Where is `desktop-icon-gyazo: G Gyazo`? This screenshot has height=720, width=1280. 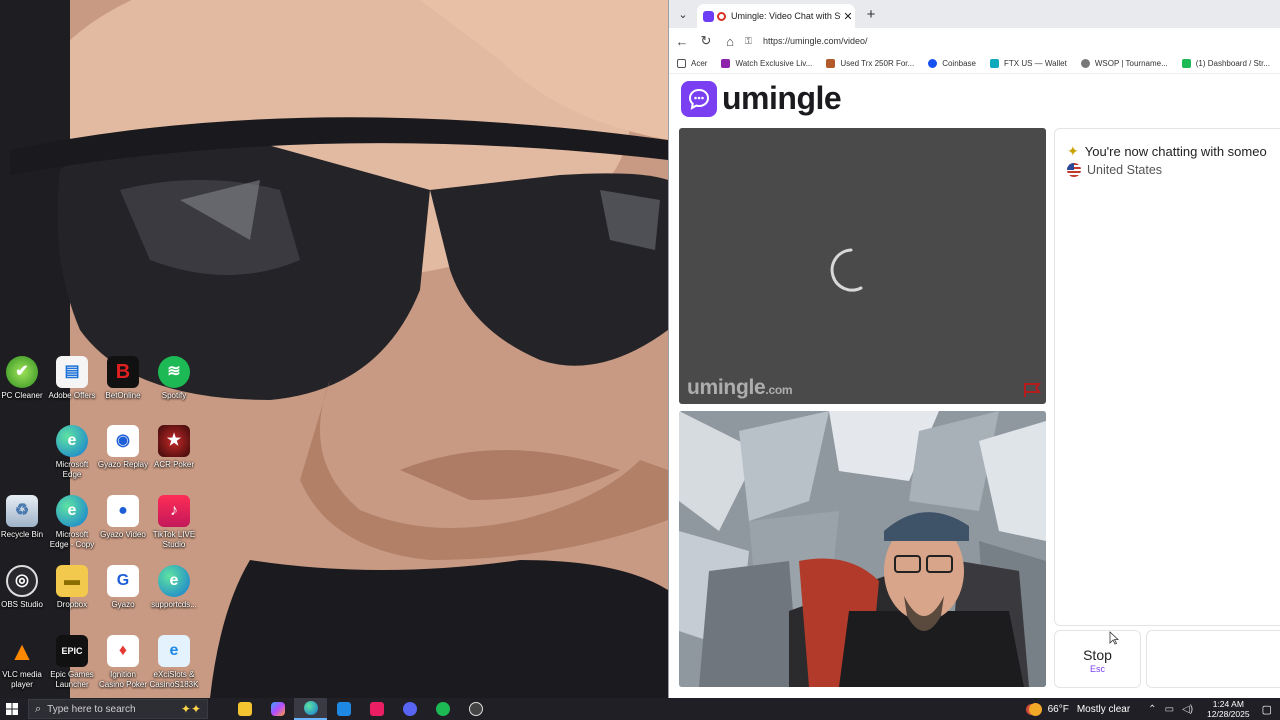 desktop-icon-gyazo: G Gyazo is located at coordinates (123, 587).